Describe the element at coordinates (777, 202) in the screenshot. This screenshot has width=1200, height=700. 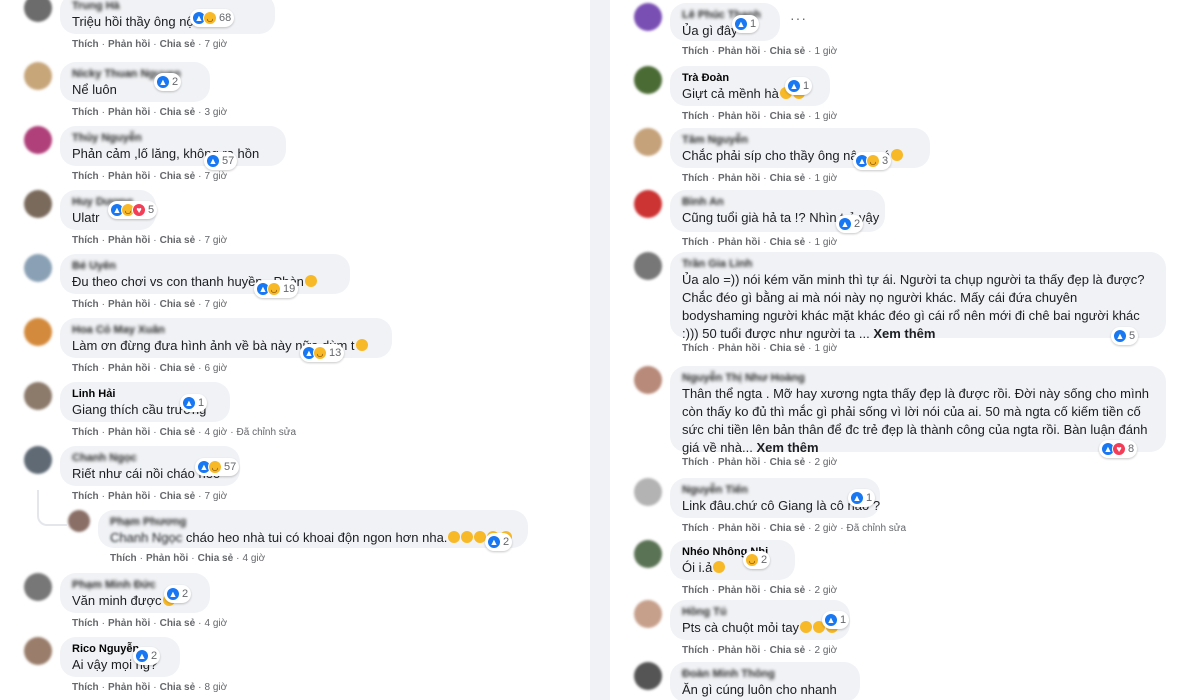
I see `commenter-name: Bình An` at that location.